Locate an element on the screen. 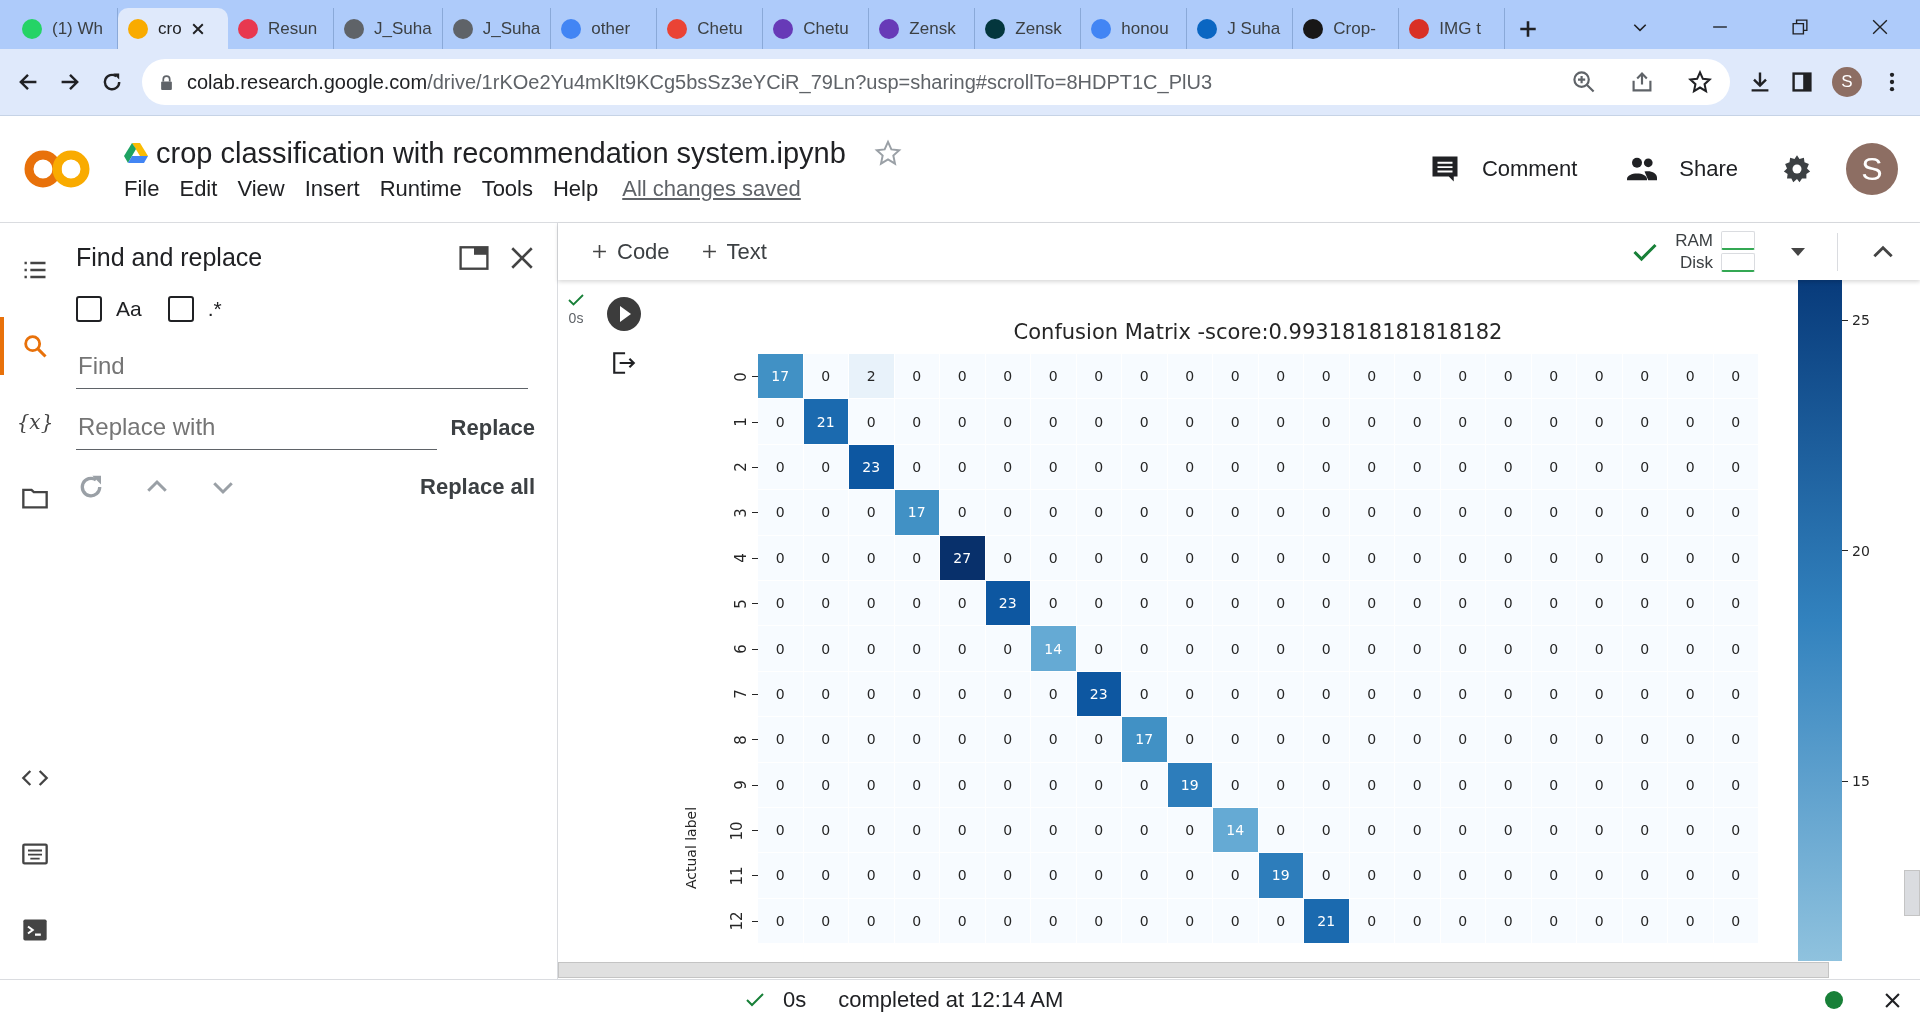  matrix-cell: 17 is located at coordinates (916, 512).